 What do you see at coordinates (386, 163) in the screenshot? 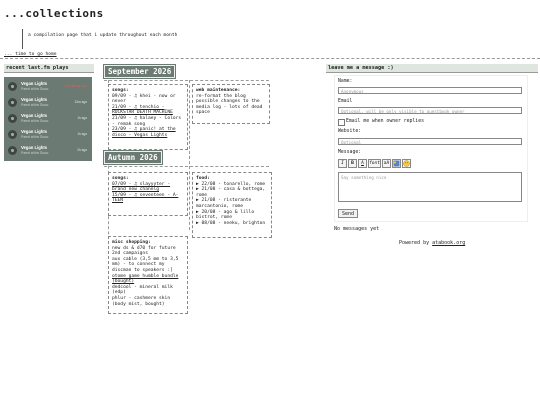
I see `size-button: aA` at bounding box center [386, 163].